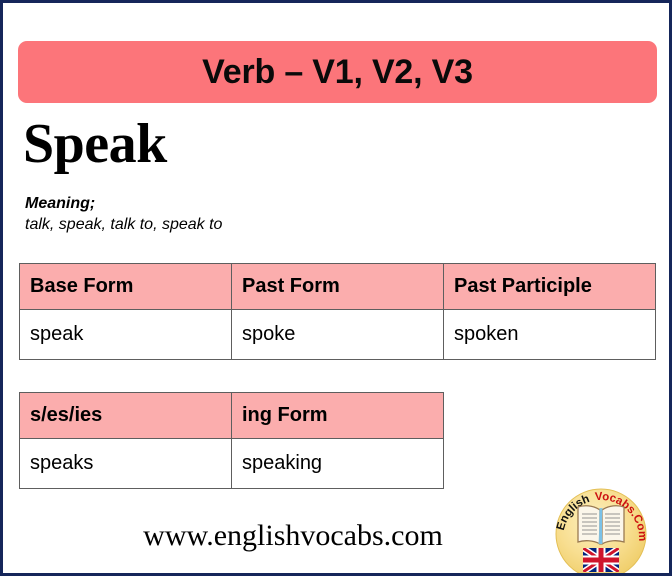 The image size is (672, 576). Describe the element at coordinates (60, 203) in the screenshot. I see `meaning-label: Meaning;` at that location.